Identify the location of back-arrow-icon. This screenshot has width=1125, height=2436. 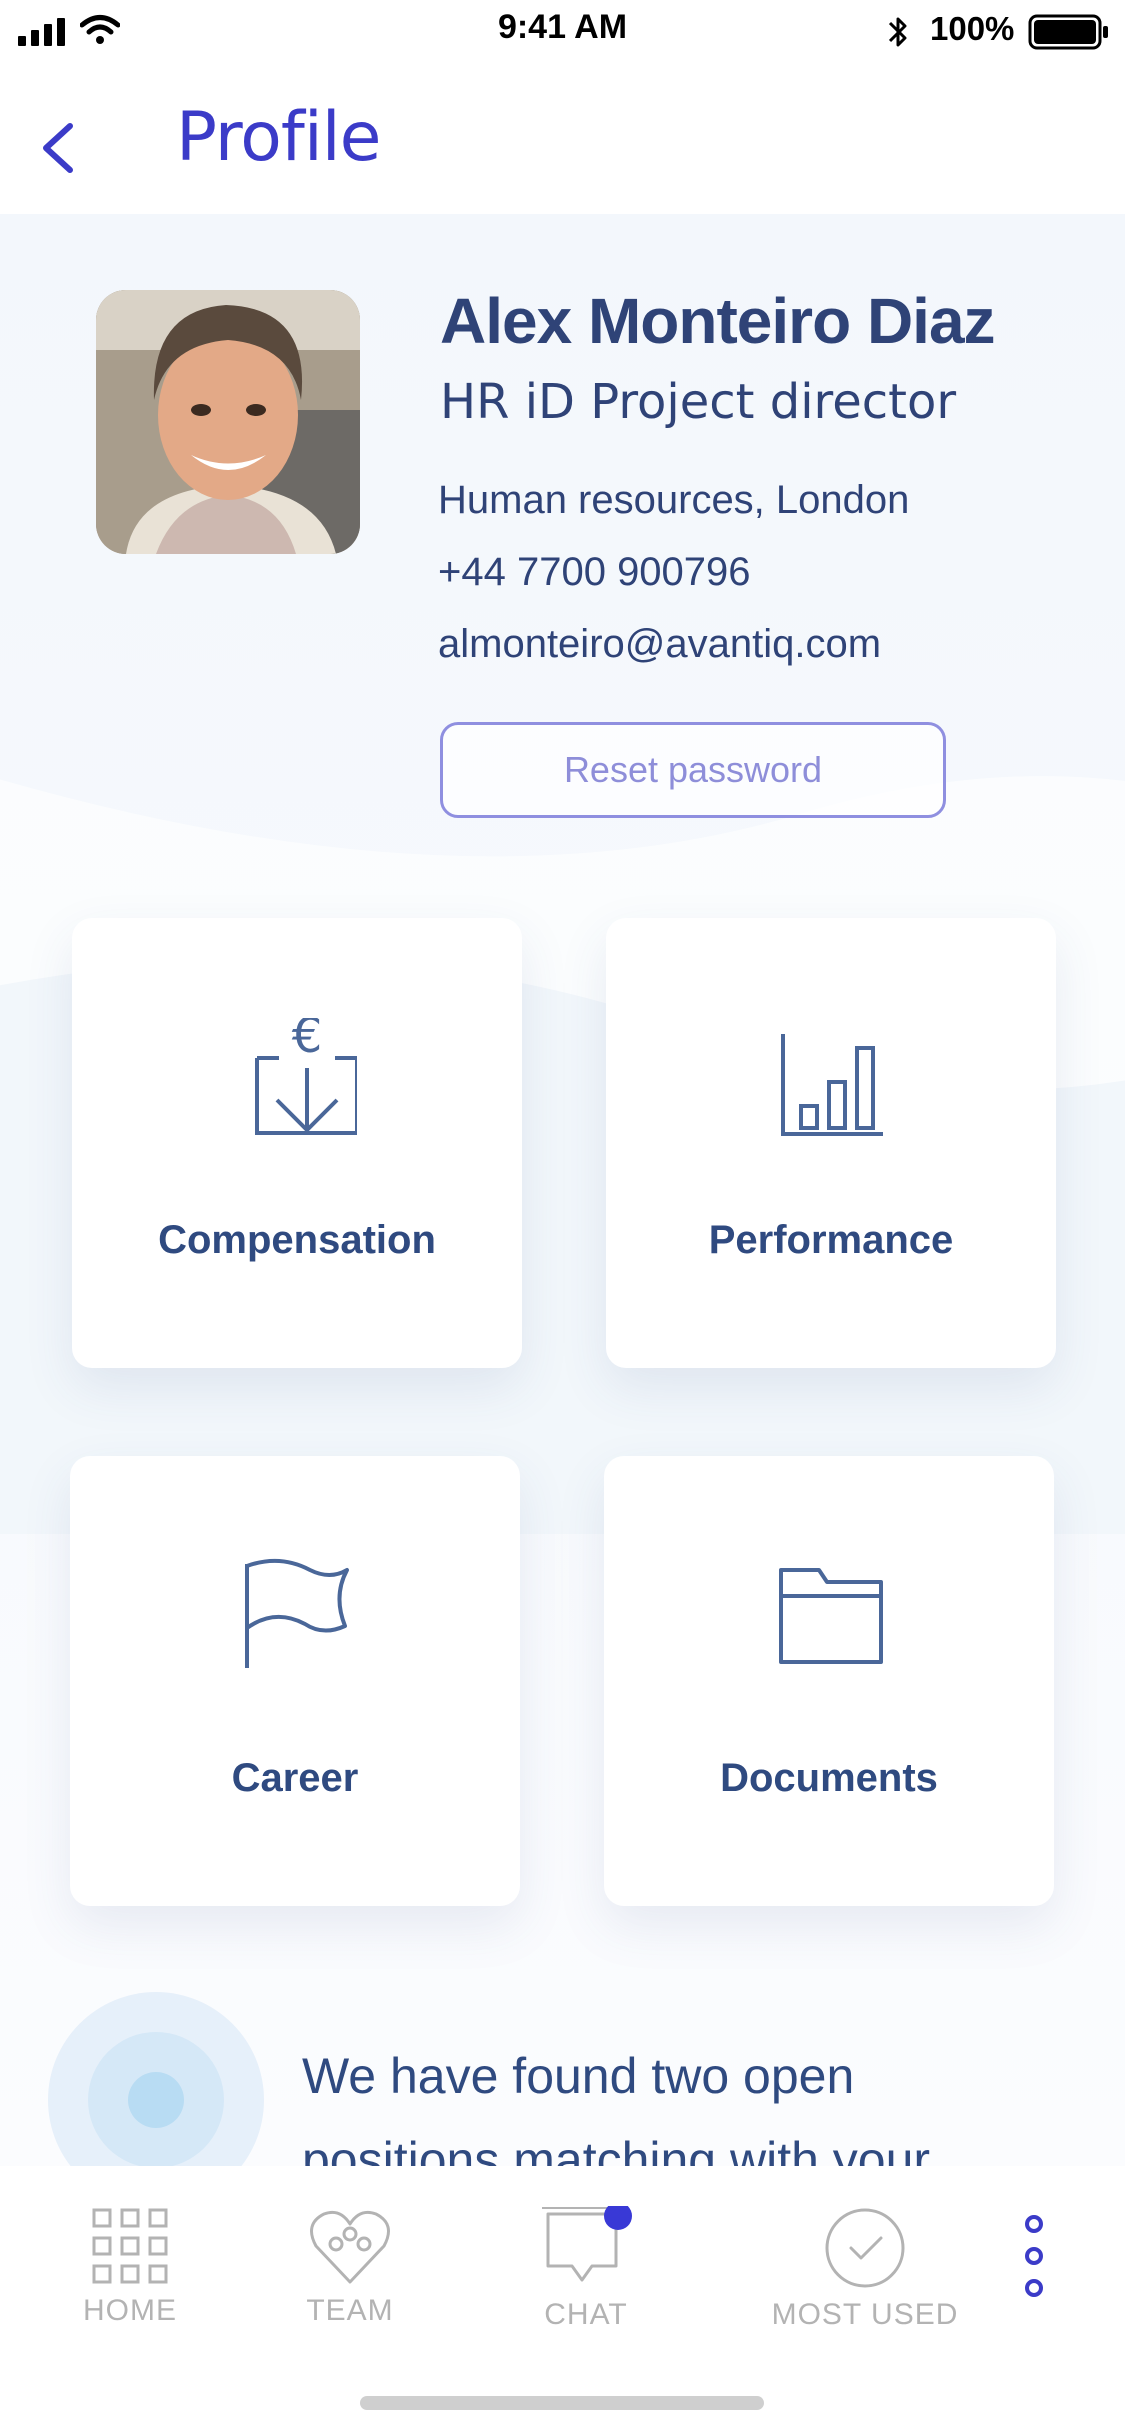
(60, 148).